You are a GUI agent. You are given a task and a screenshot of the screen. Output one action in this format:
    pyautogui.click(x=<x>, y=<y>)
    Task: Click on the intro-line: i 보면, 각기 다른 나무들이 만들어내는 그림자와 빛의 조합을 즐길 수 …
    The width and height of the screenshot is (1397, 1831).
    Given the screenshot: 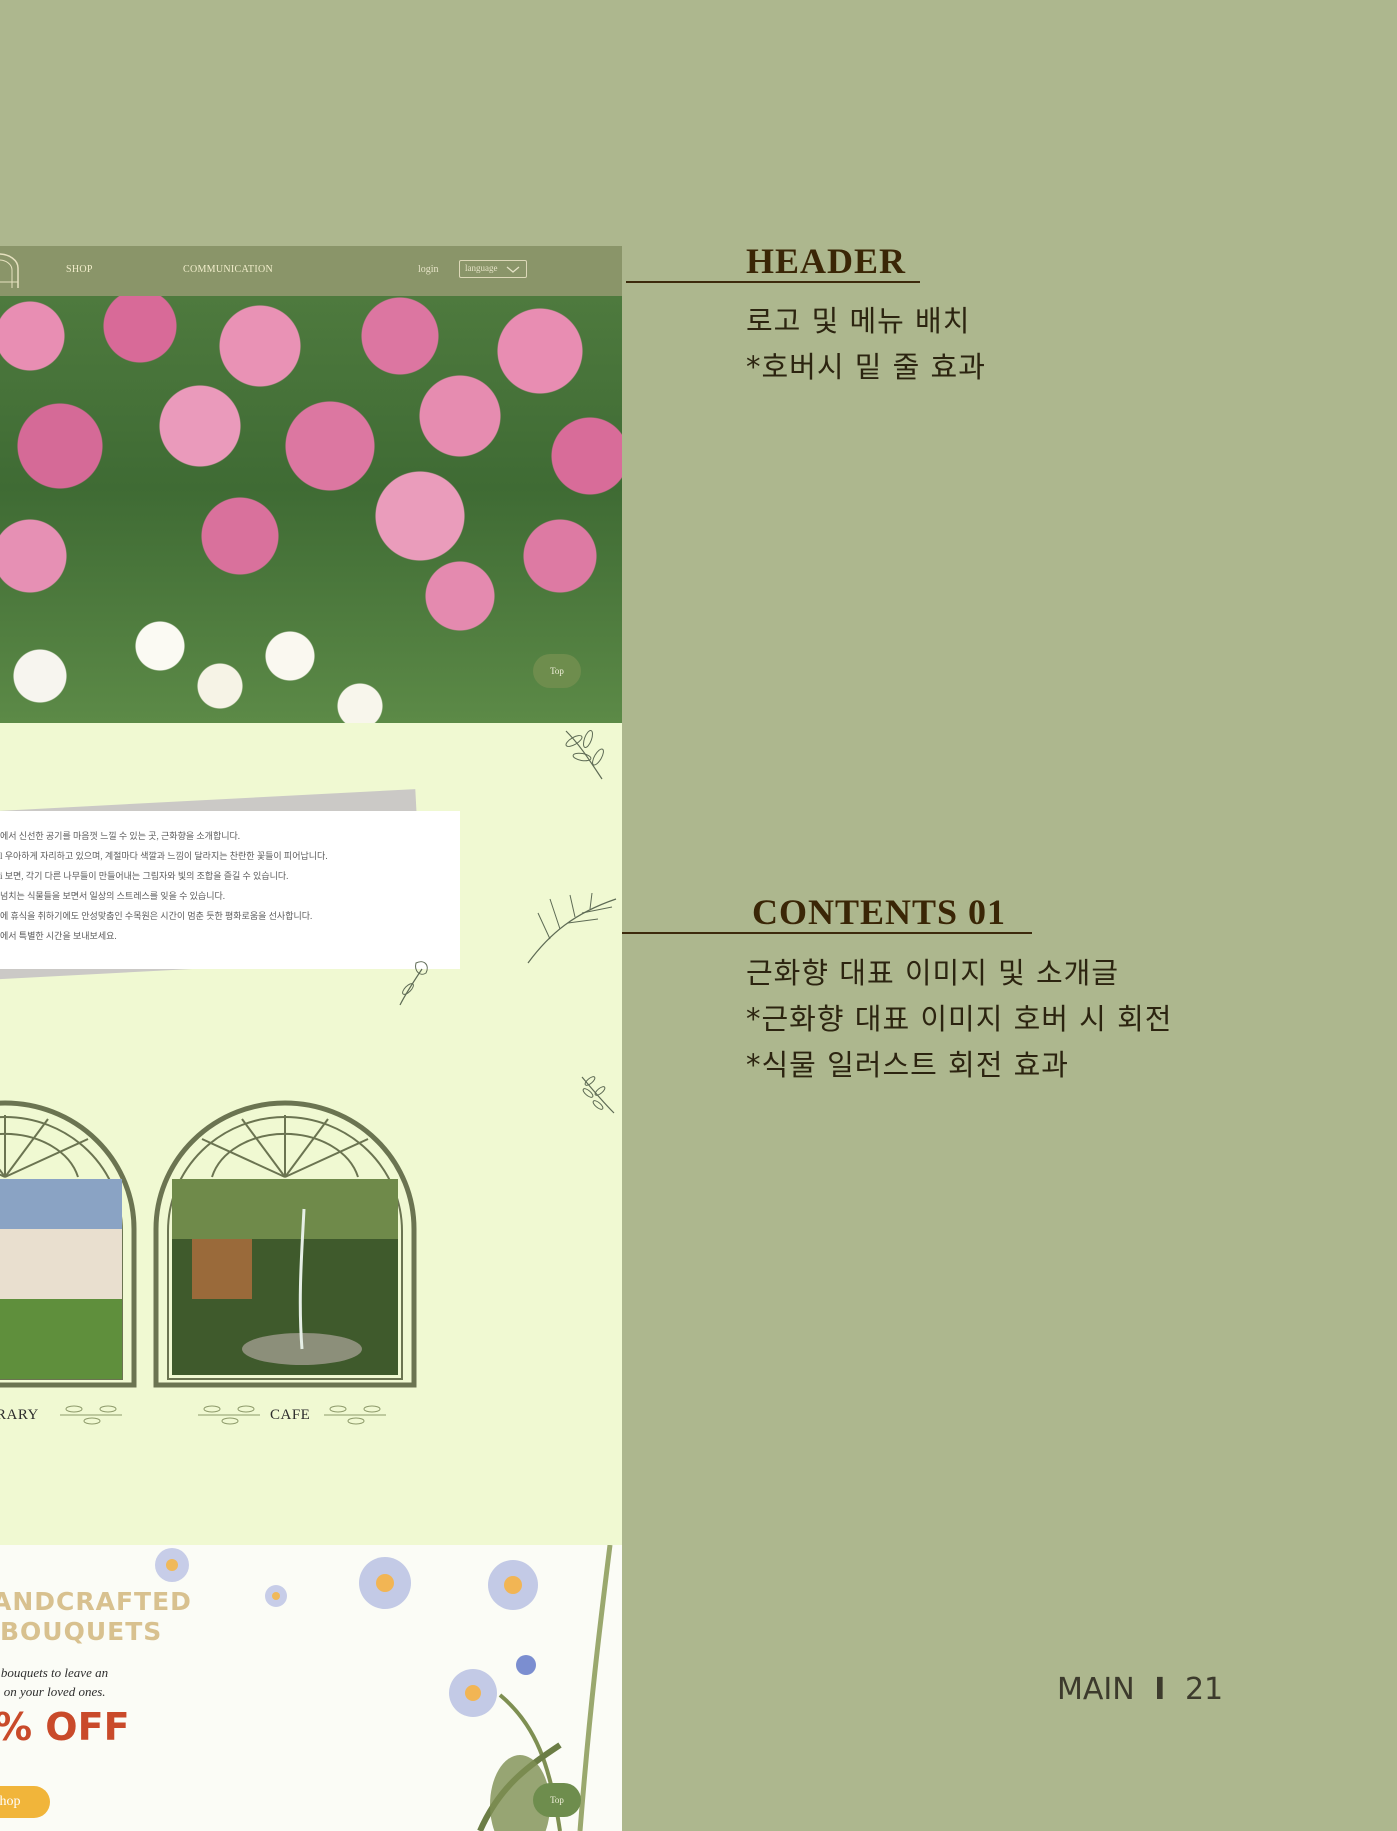 What is the action you would take?
    pyautogui.click(x=144, y=876)
    